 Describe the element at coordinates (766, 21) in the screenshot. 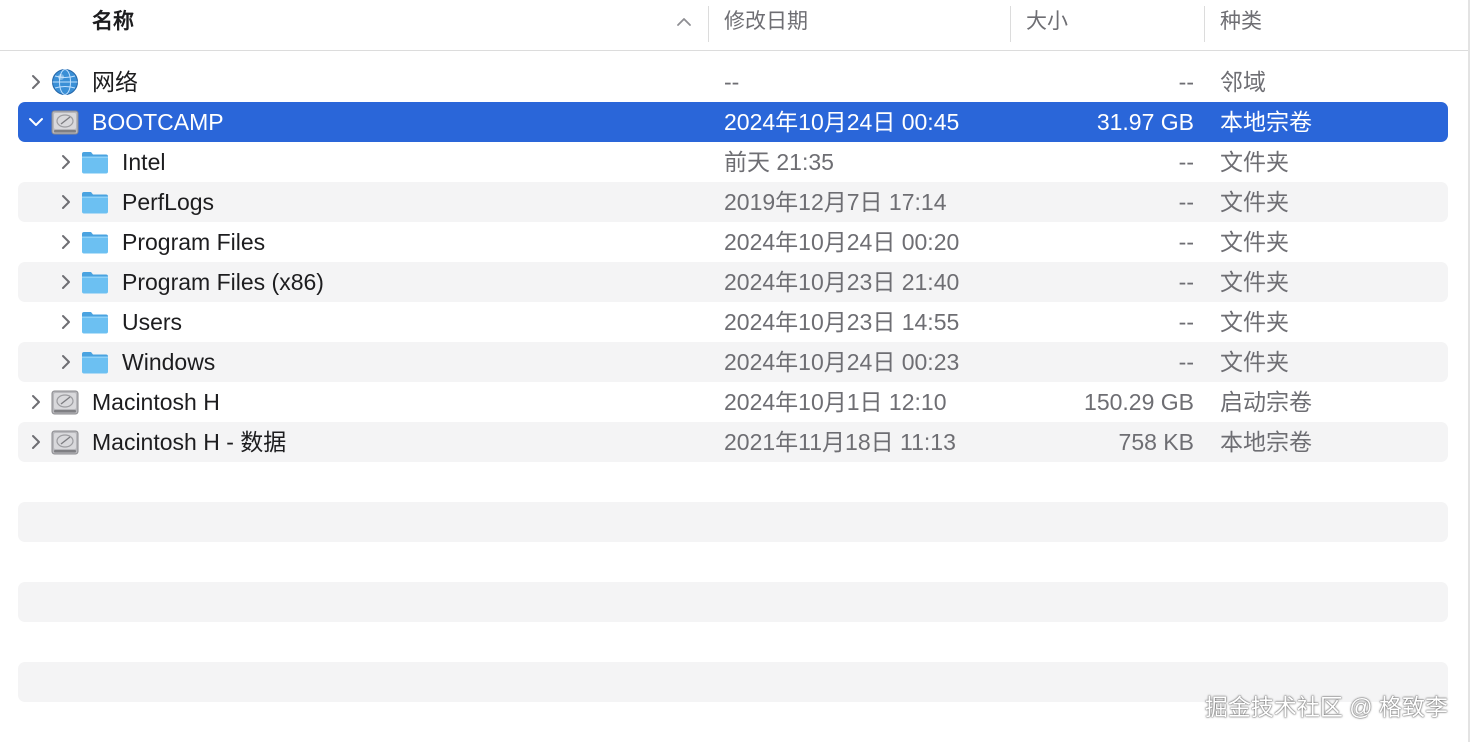

I see `column-header-date: 修改日期` at that location.